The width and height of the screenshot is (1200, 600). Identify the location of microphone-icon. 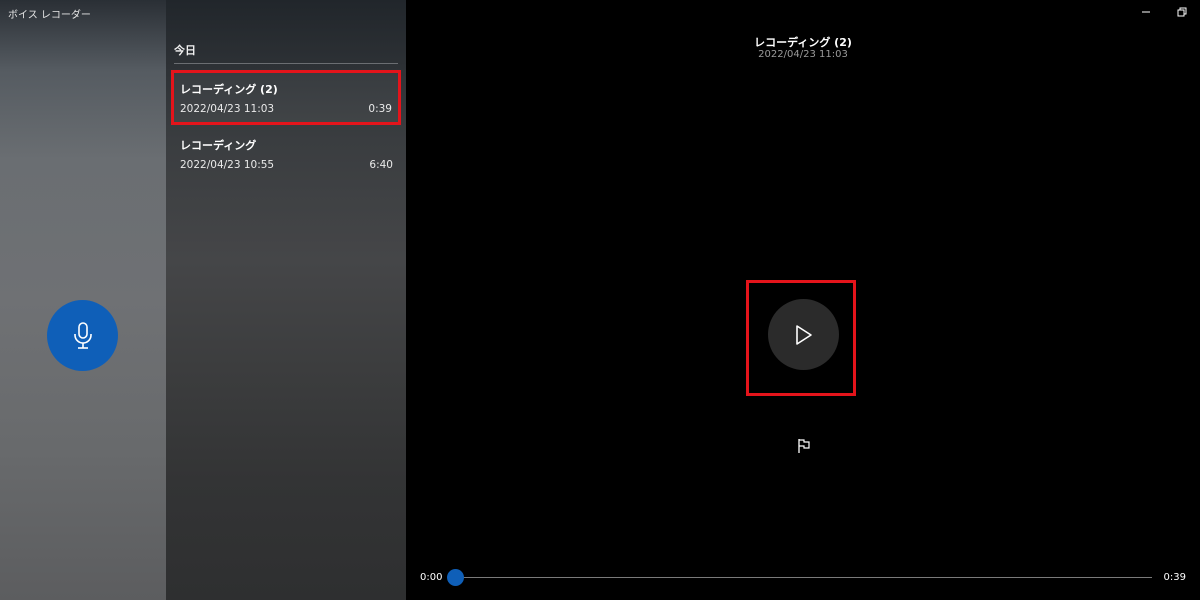
(82, 335).